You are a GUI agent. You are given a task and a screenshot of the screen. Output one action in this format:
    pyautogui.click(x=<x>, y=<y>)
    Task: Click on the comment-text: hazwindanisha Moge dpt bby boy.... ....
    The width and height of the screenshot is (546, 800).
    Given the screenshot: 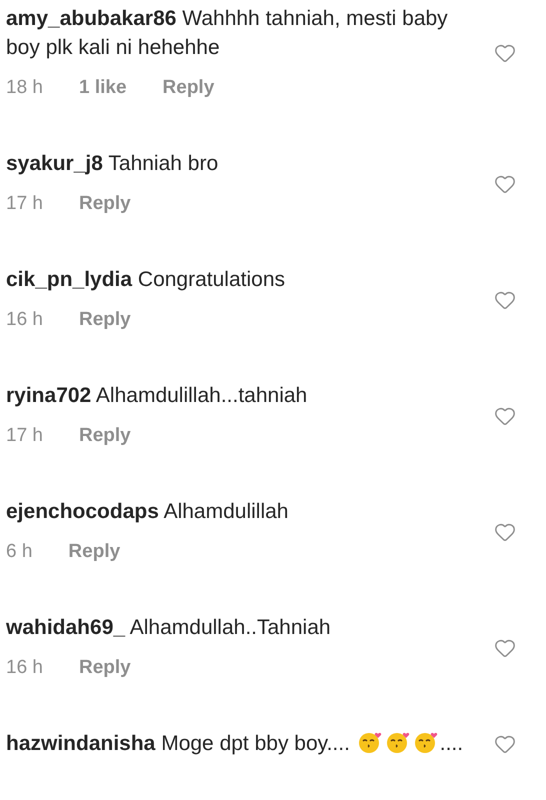 What is the action you would take?
    pyautogui.click(x=235, y=743)
    